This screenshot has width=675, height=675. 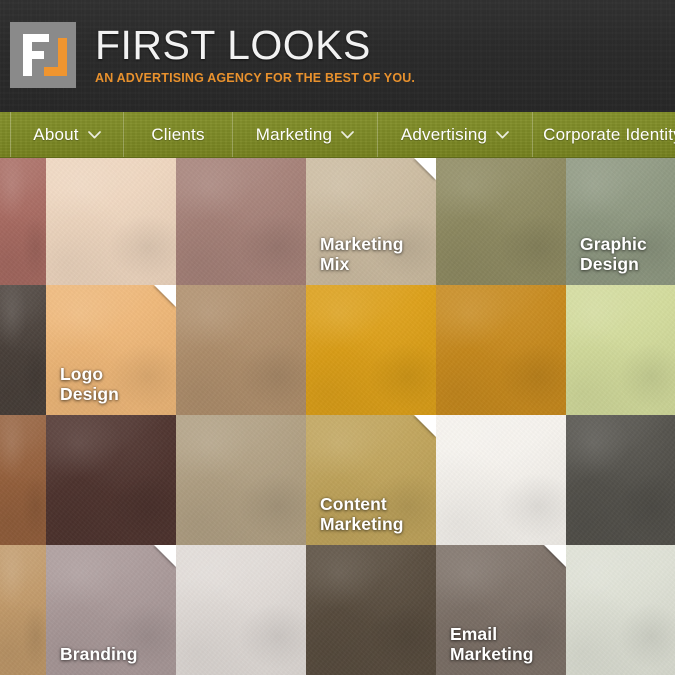 What do you see at coordinates (89, 384) in the screenshot?
I see `tile-label: Logo Design` at bounding box center [89, 384].